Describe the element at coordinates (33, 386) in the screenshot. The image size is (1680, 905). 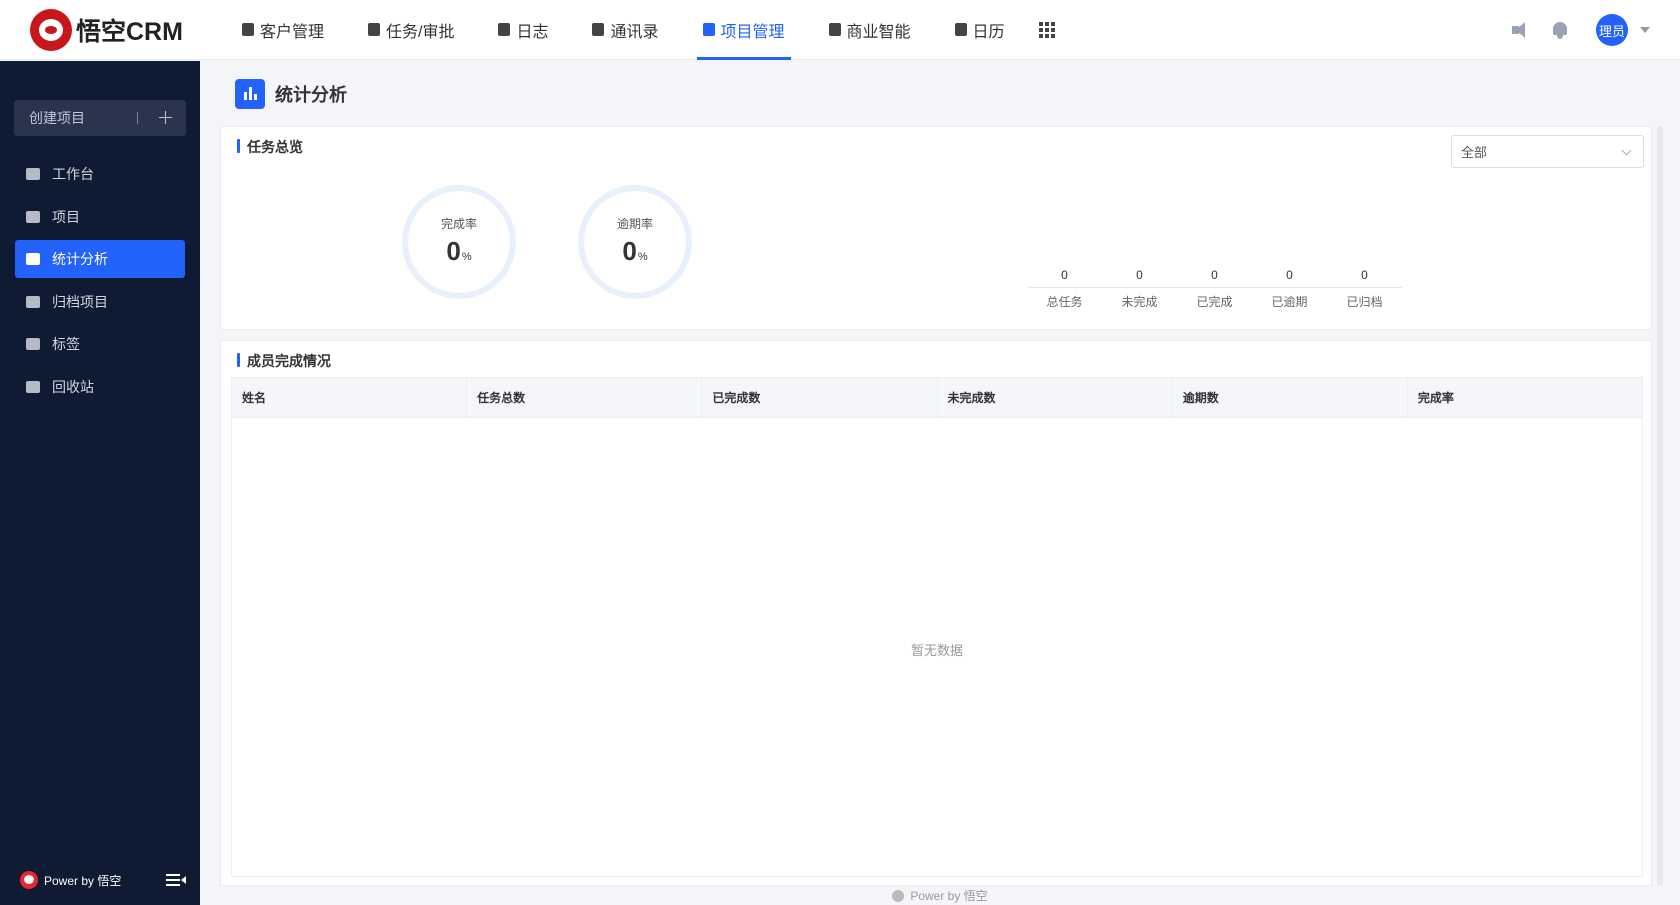
I see `trash-icon` at that location.